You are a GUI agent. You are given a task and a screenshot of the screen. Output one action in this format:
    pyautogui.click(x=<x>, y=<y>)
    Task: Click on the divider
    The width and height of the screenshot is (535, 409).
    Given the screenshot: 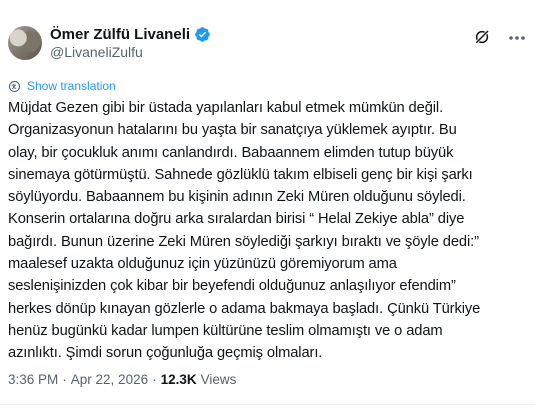 What is the action you would take?
    pyautogui.click(x=267, y=404)
    